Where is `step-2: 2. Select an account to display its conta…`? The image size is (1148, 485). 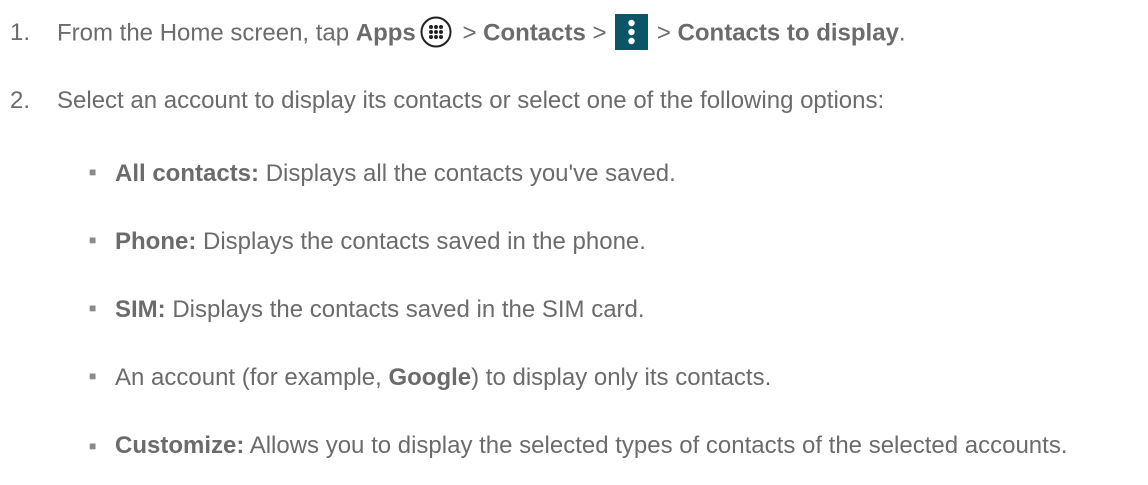 step-2: 2. Select an account to display its conta… is located at coordinates (447, 101).